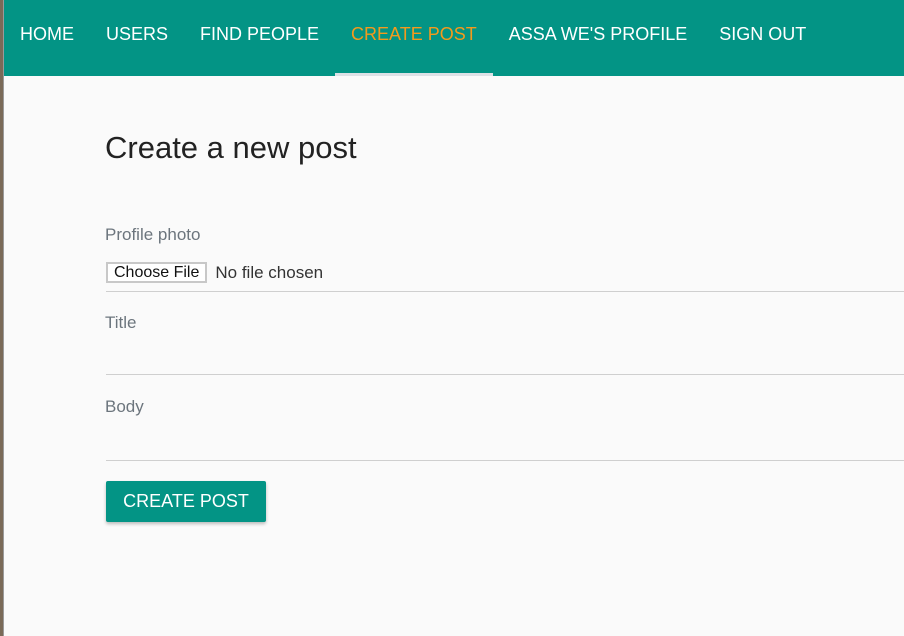 The image size is (904, 636). Describe the element at coordinates (505, 460) in the screenshot. I see `body-underline` at that location.